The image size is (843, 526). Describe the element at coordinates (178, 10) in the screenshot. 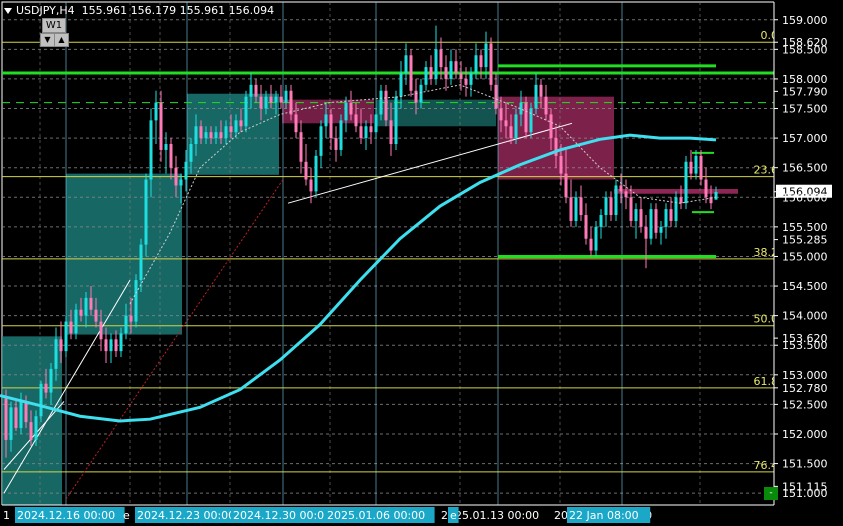

I see `ohlc-values: 155.961 156.179 155.961 156.094` at that location.